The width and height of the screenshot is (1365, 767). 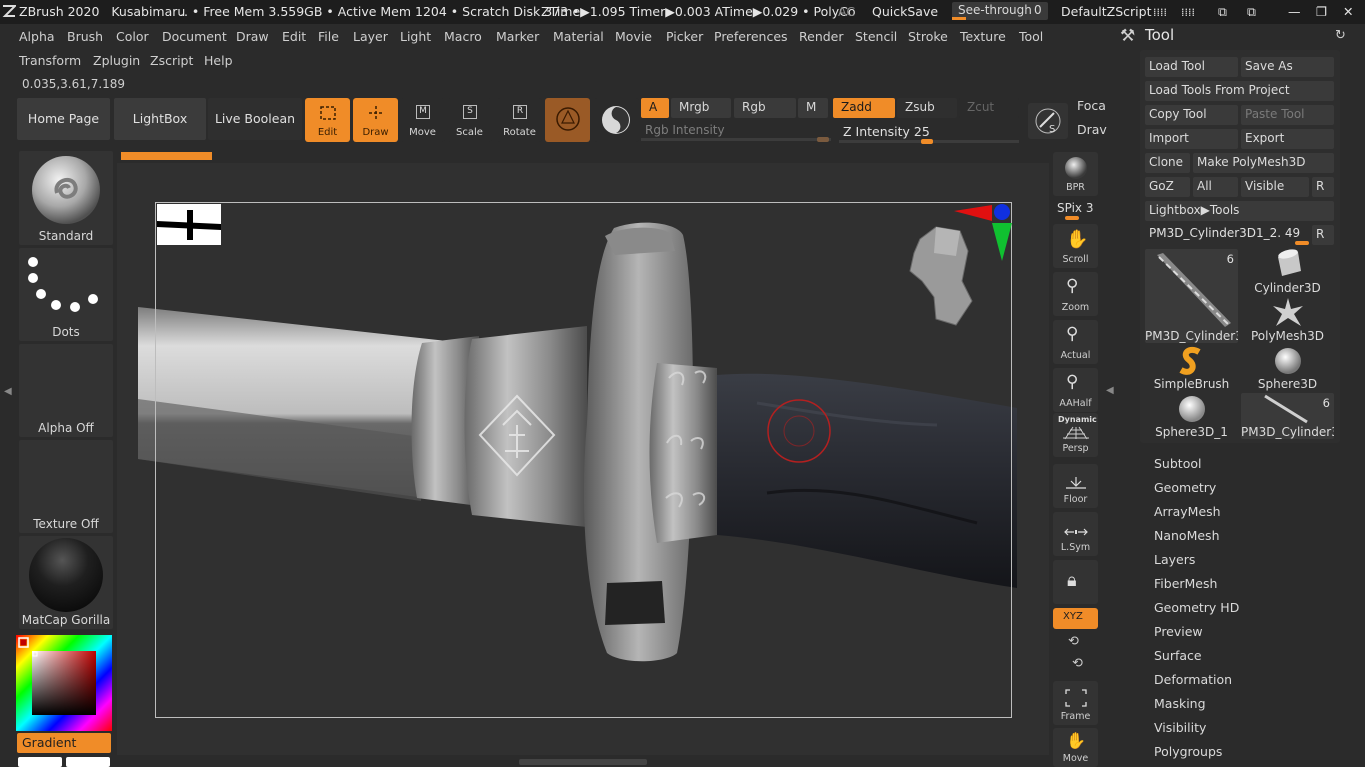 What do you see at coordinates (294, 36) in the screenshot?
I see `menu-edit: Edit` at bounding box center [294, 36].